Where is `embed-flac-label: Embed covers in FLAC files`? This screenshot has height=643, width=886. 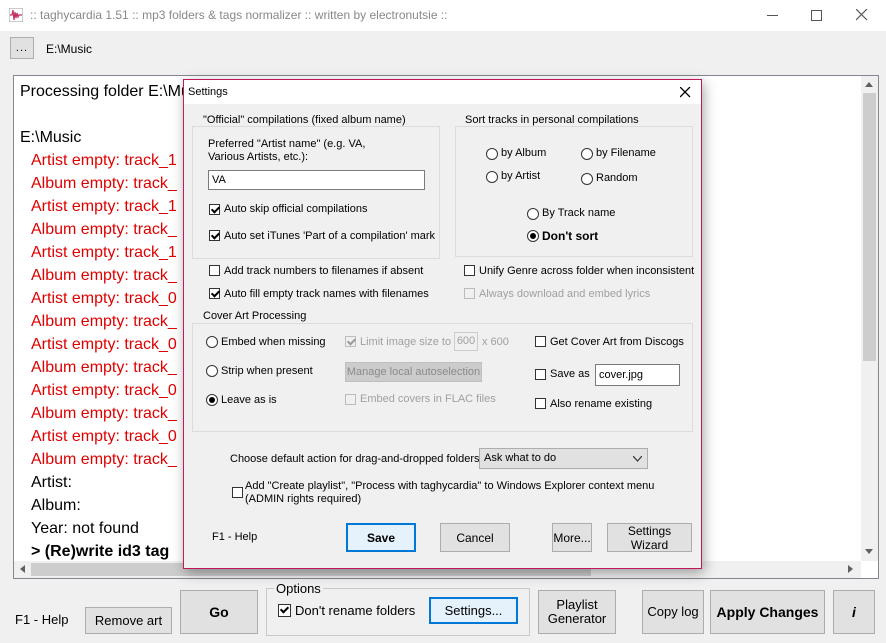 embed-flac-label: Embed covers in FLAC files is located at coordinates (428, 399).